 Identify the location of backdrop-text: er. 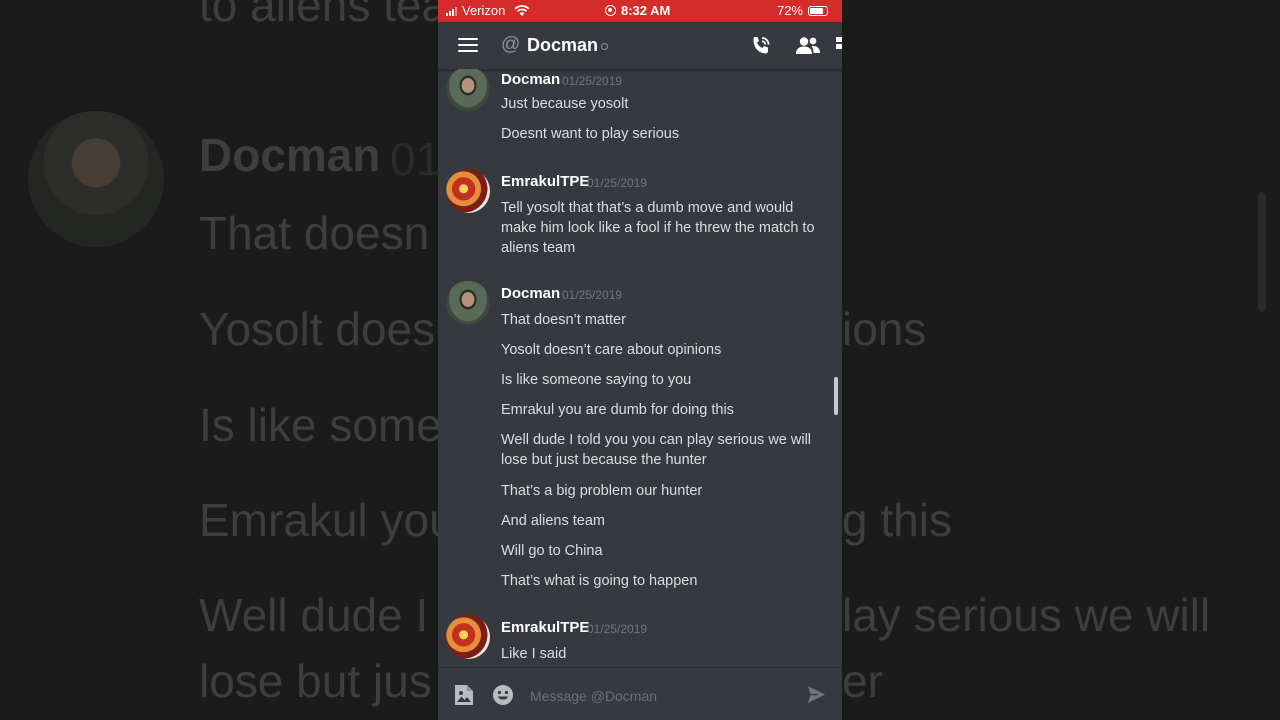
(862, 681).